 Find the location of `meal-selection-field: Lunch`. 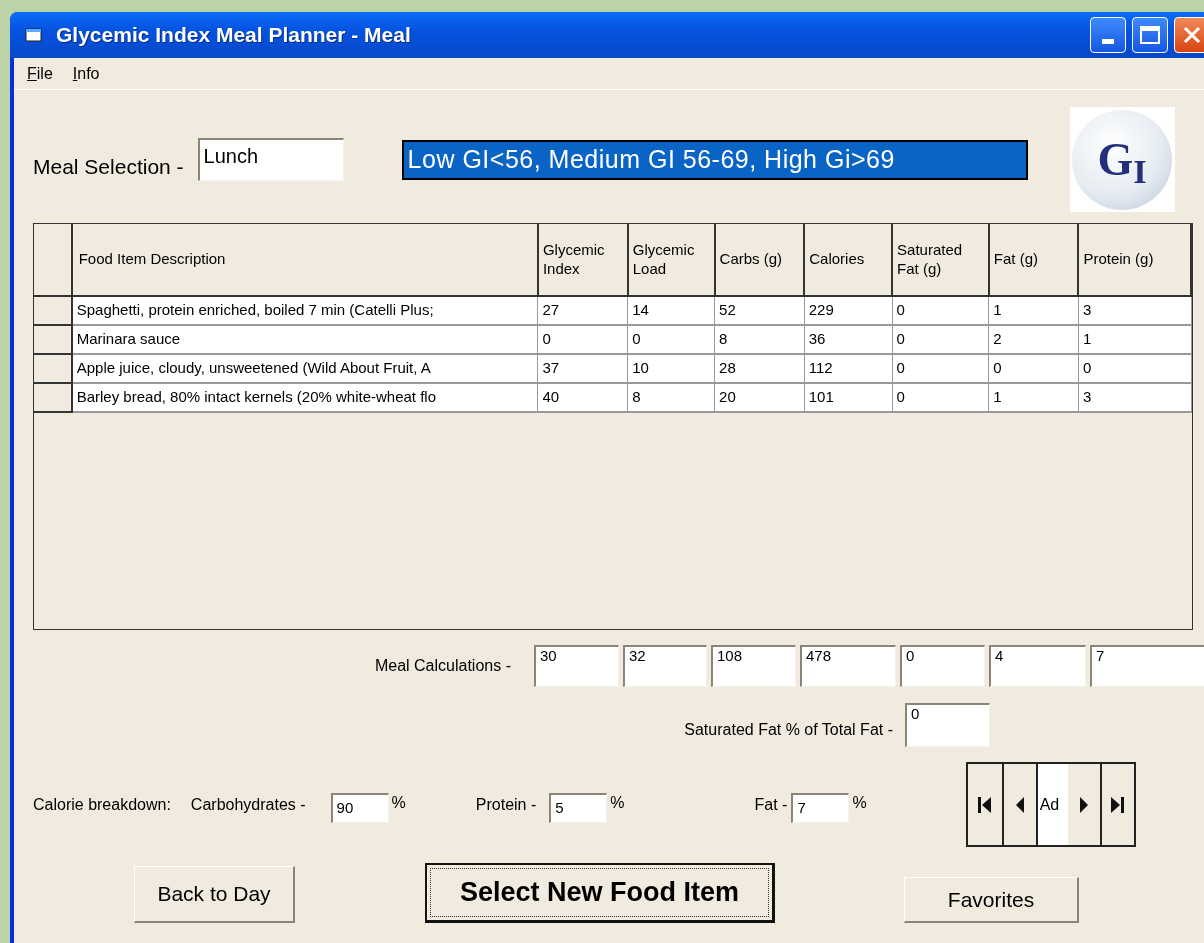

meal-selection-field: Lunch is located at coordinates (270, 159).